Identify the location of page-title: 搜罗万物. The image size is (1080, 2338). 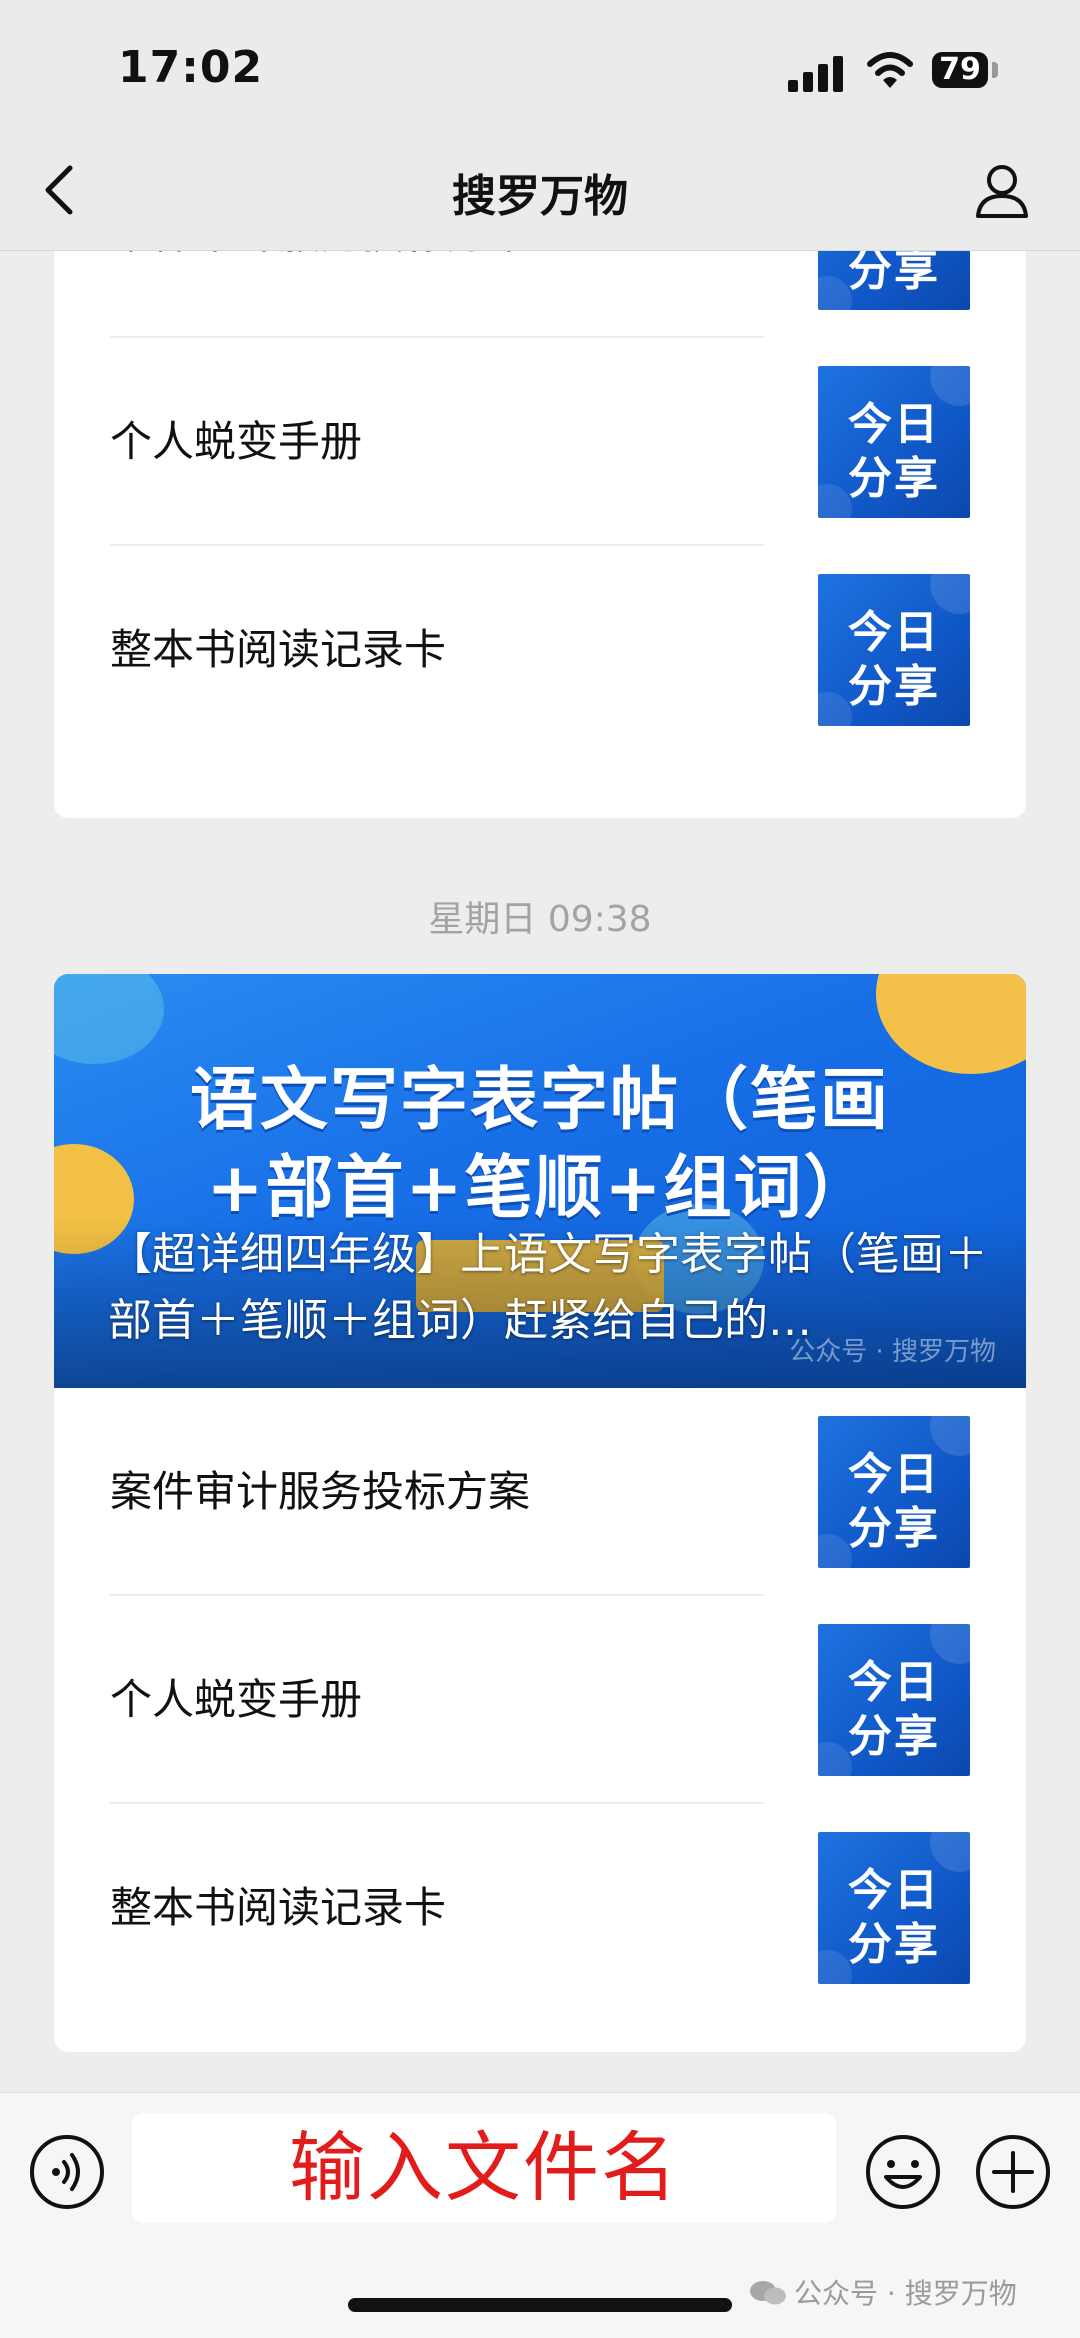
(540, 196).